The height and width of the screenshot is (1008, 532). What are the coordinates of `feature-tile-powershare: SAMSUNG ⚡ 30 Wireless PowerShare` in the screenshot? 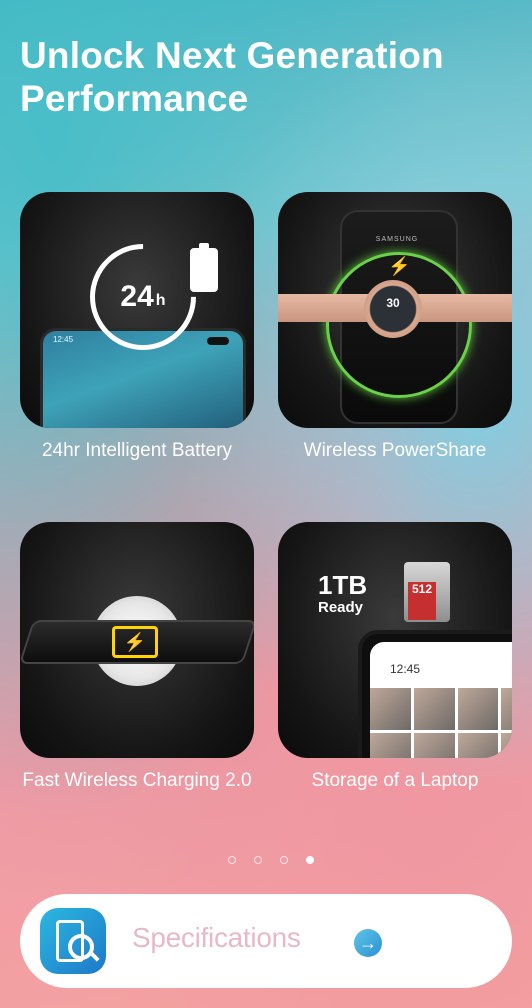 It's located at (395, 328).